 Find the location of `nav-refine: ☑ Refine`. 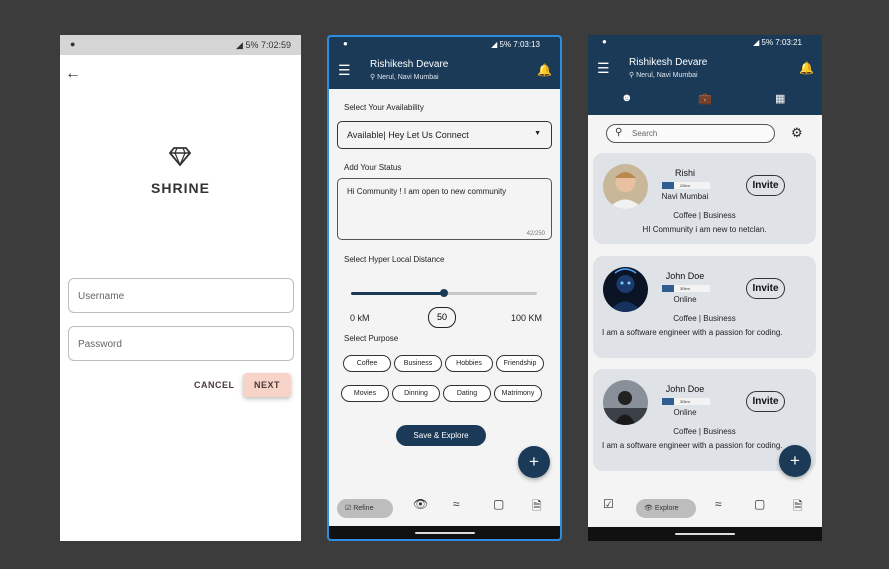

nav-refine: ☑ Refine is located at coordinates (365, 508).